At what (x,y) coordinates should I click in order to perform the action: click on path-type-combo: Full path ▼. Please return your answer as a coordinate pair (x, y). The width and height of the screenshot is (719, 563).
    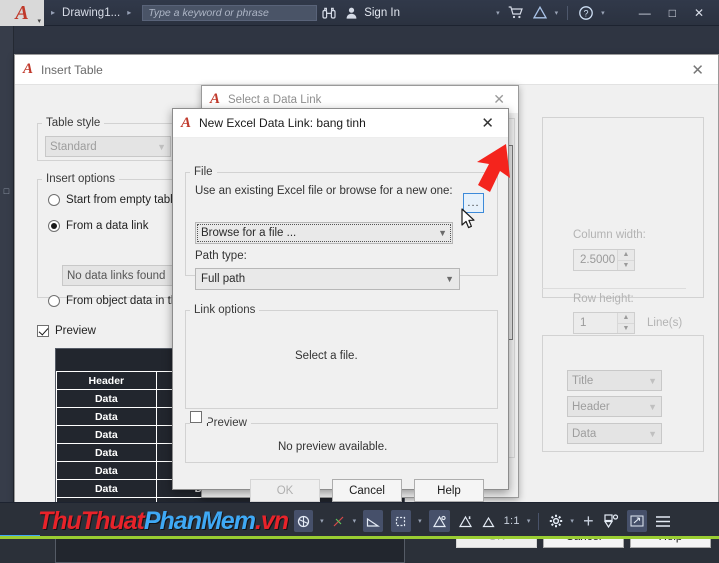
    Looking at the image, I should click on (327, 279).